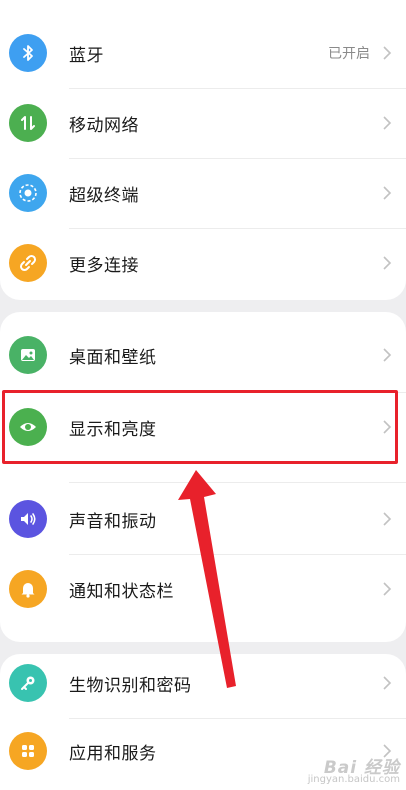 The width and height of the screenshot is (406, 790). I want to click on watermark-url: jingyan.baidu.com, so click(353, 779).